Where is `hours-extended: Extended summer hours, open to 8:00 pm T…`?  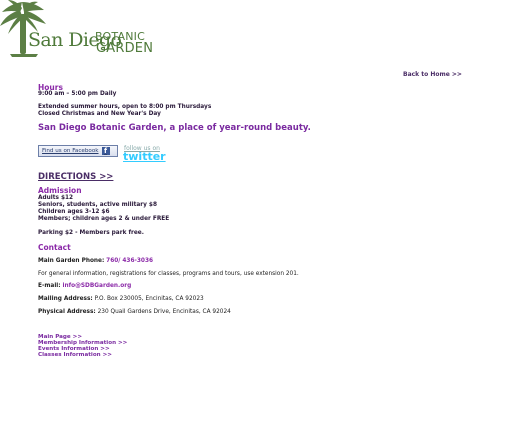
hours-extended: Extended summer hours, open to 8:00 pm T… is located at coordinates (125, 107).